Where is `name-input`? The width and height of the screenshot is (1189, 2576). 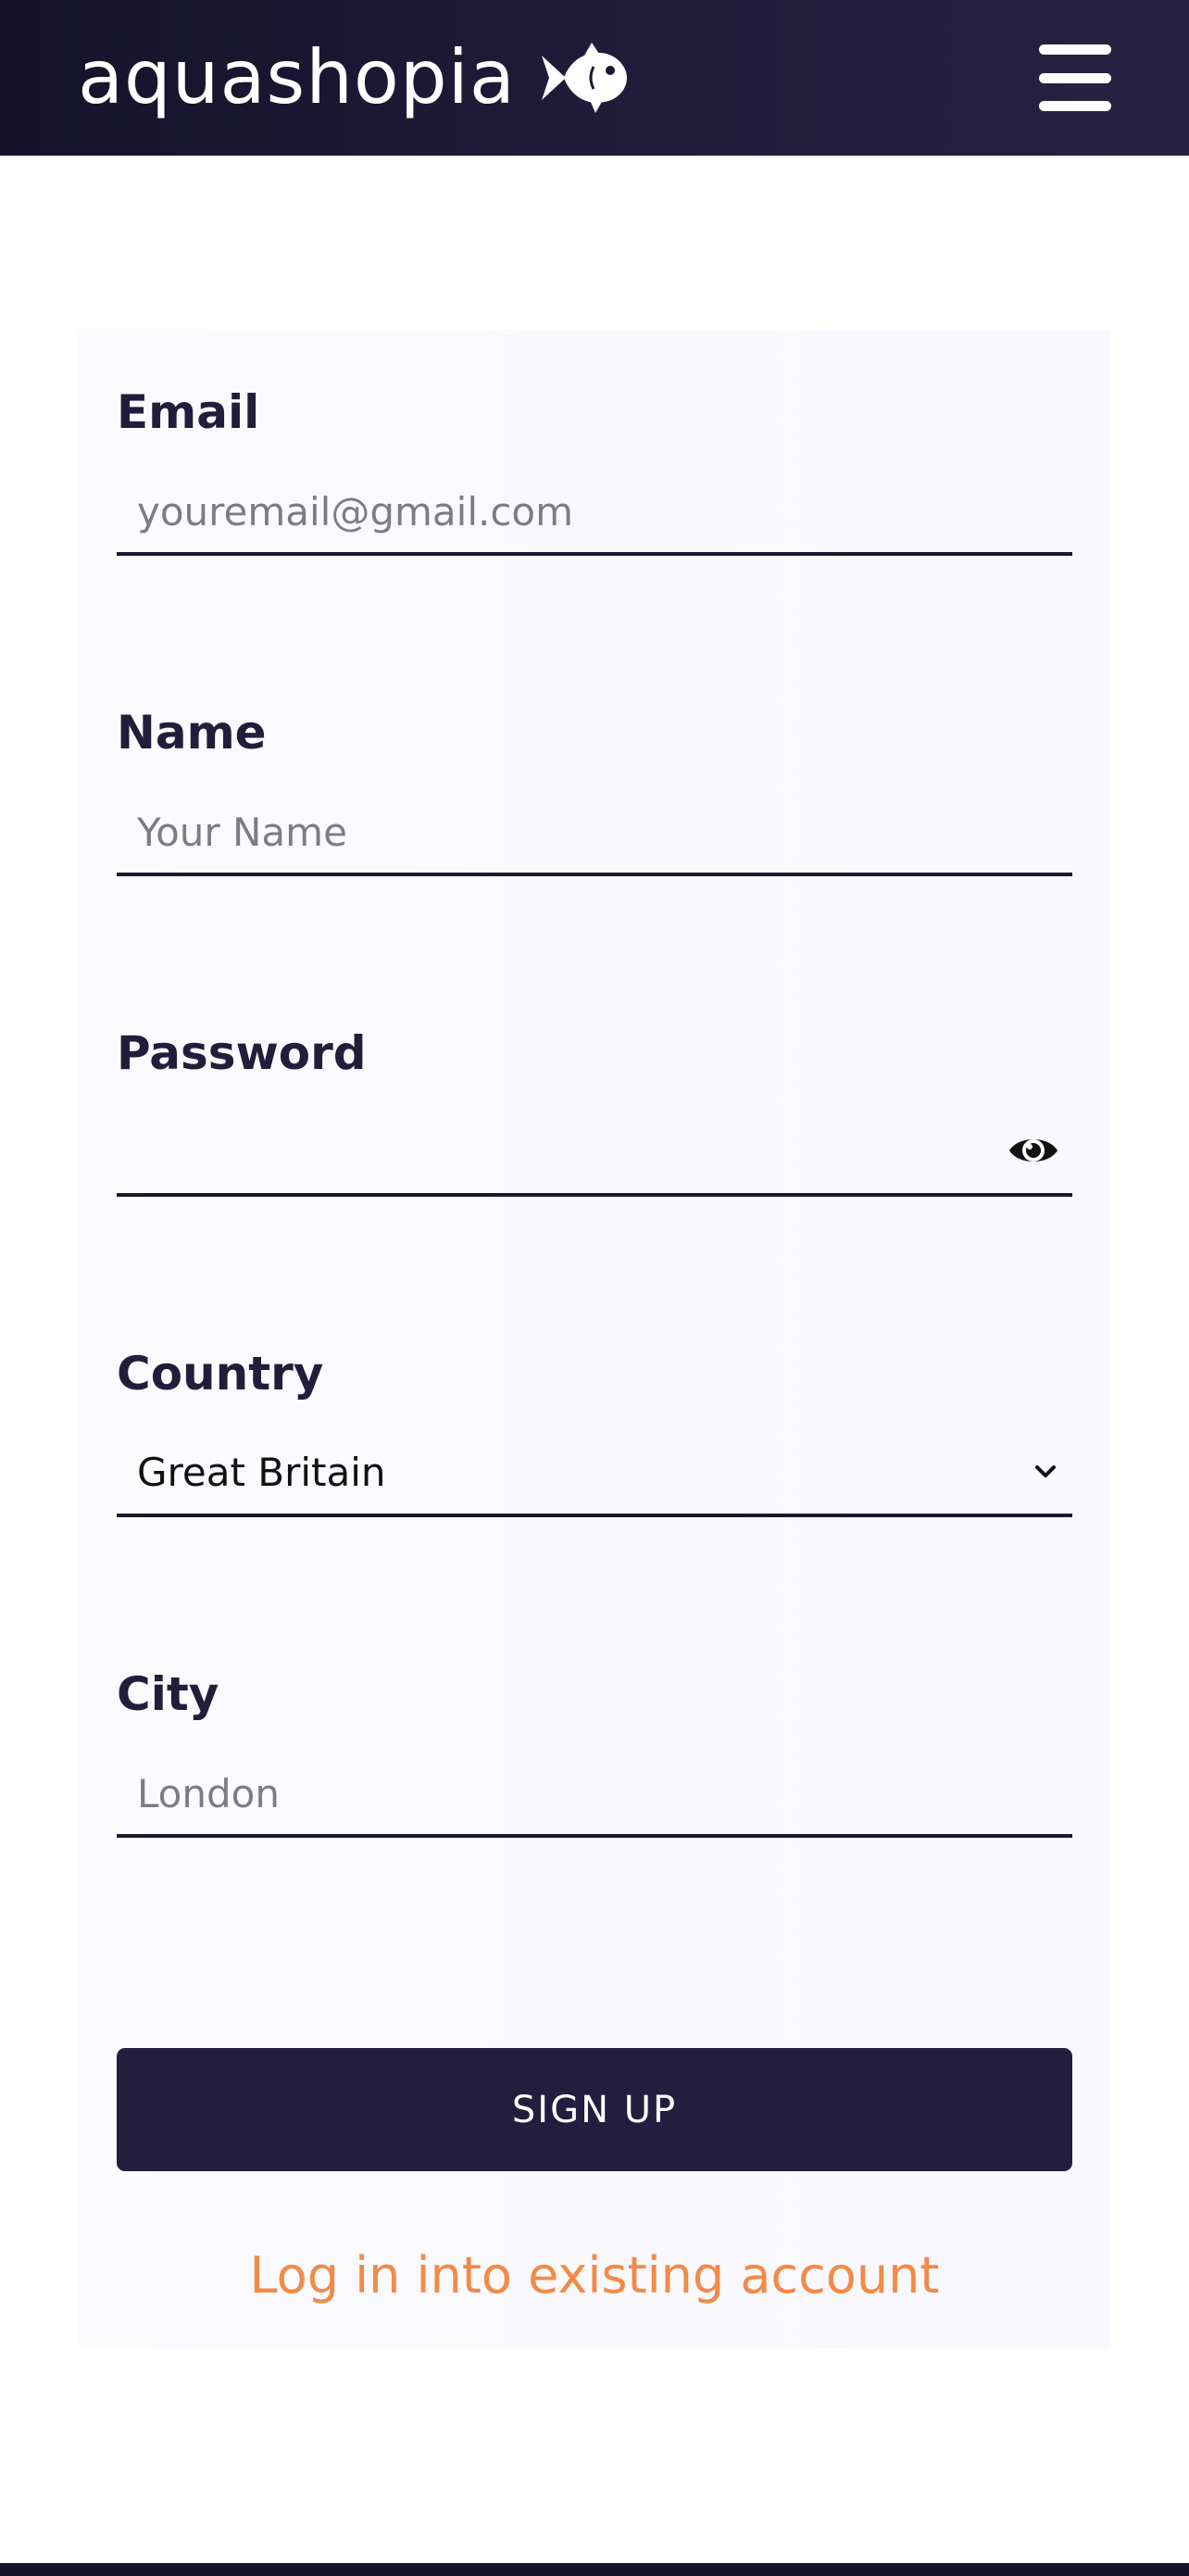
name-input is located at coordinates (594, 832).